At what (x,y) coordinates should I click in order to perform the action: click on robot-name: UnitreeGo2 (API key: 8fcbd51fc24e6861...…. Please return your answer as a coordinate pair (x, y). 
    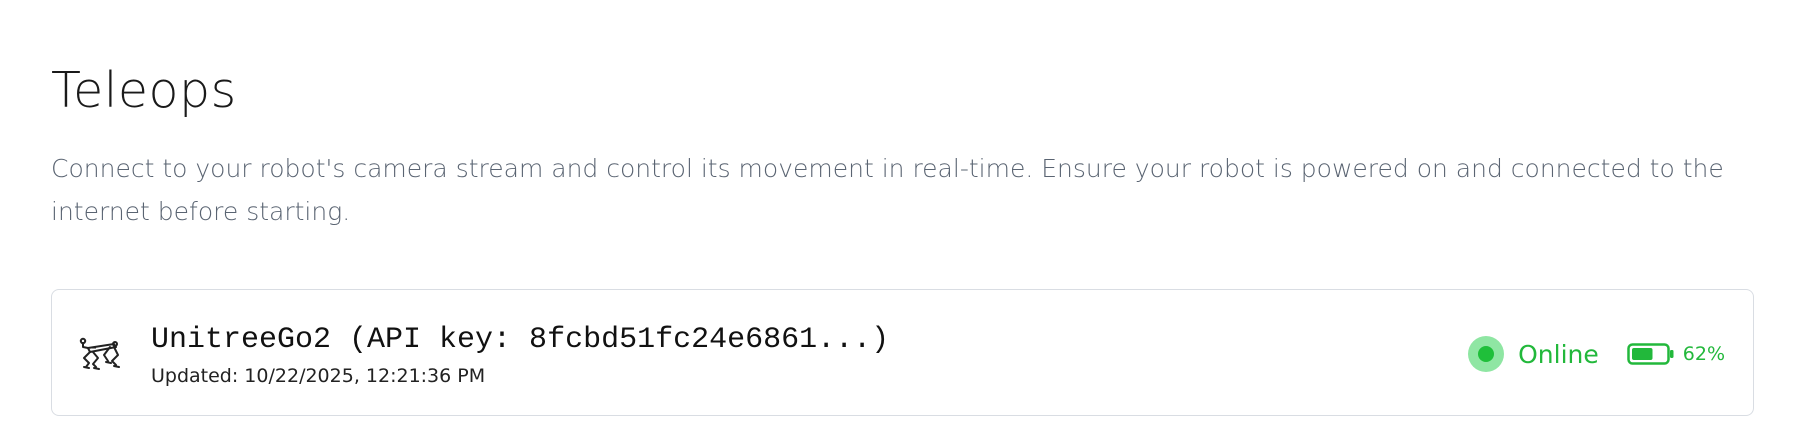
    Looking at the image, I should click on (520, 340).